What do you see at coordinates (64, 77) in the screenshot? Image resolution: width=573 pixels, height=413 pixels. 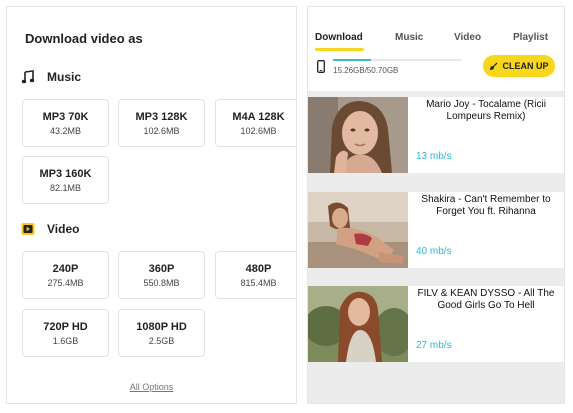 I see `music-section-label: Music` at bounding box center [64, 77].